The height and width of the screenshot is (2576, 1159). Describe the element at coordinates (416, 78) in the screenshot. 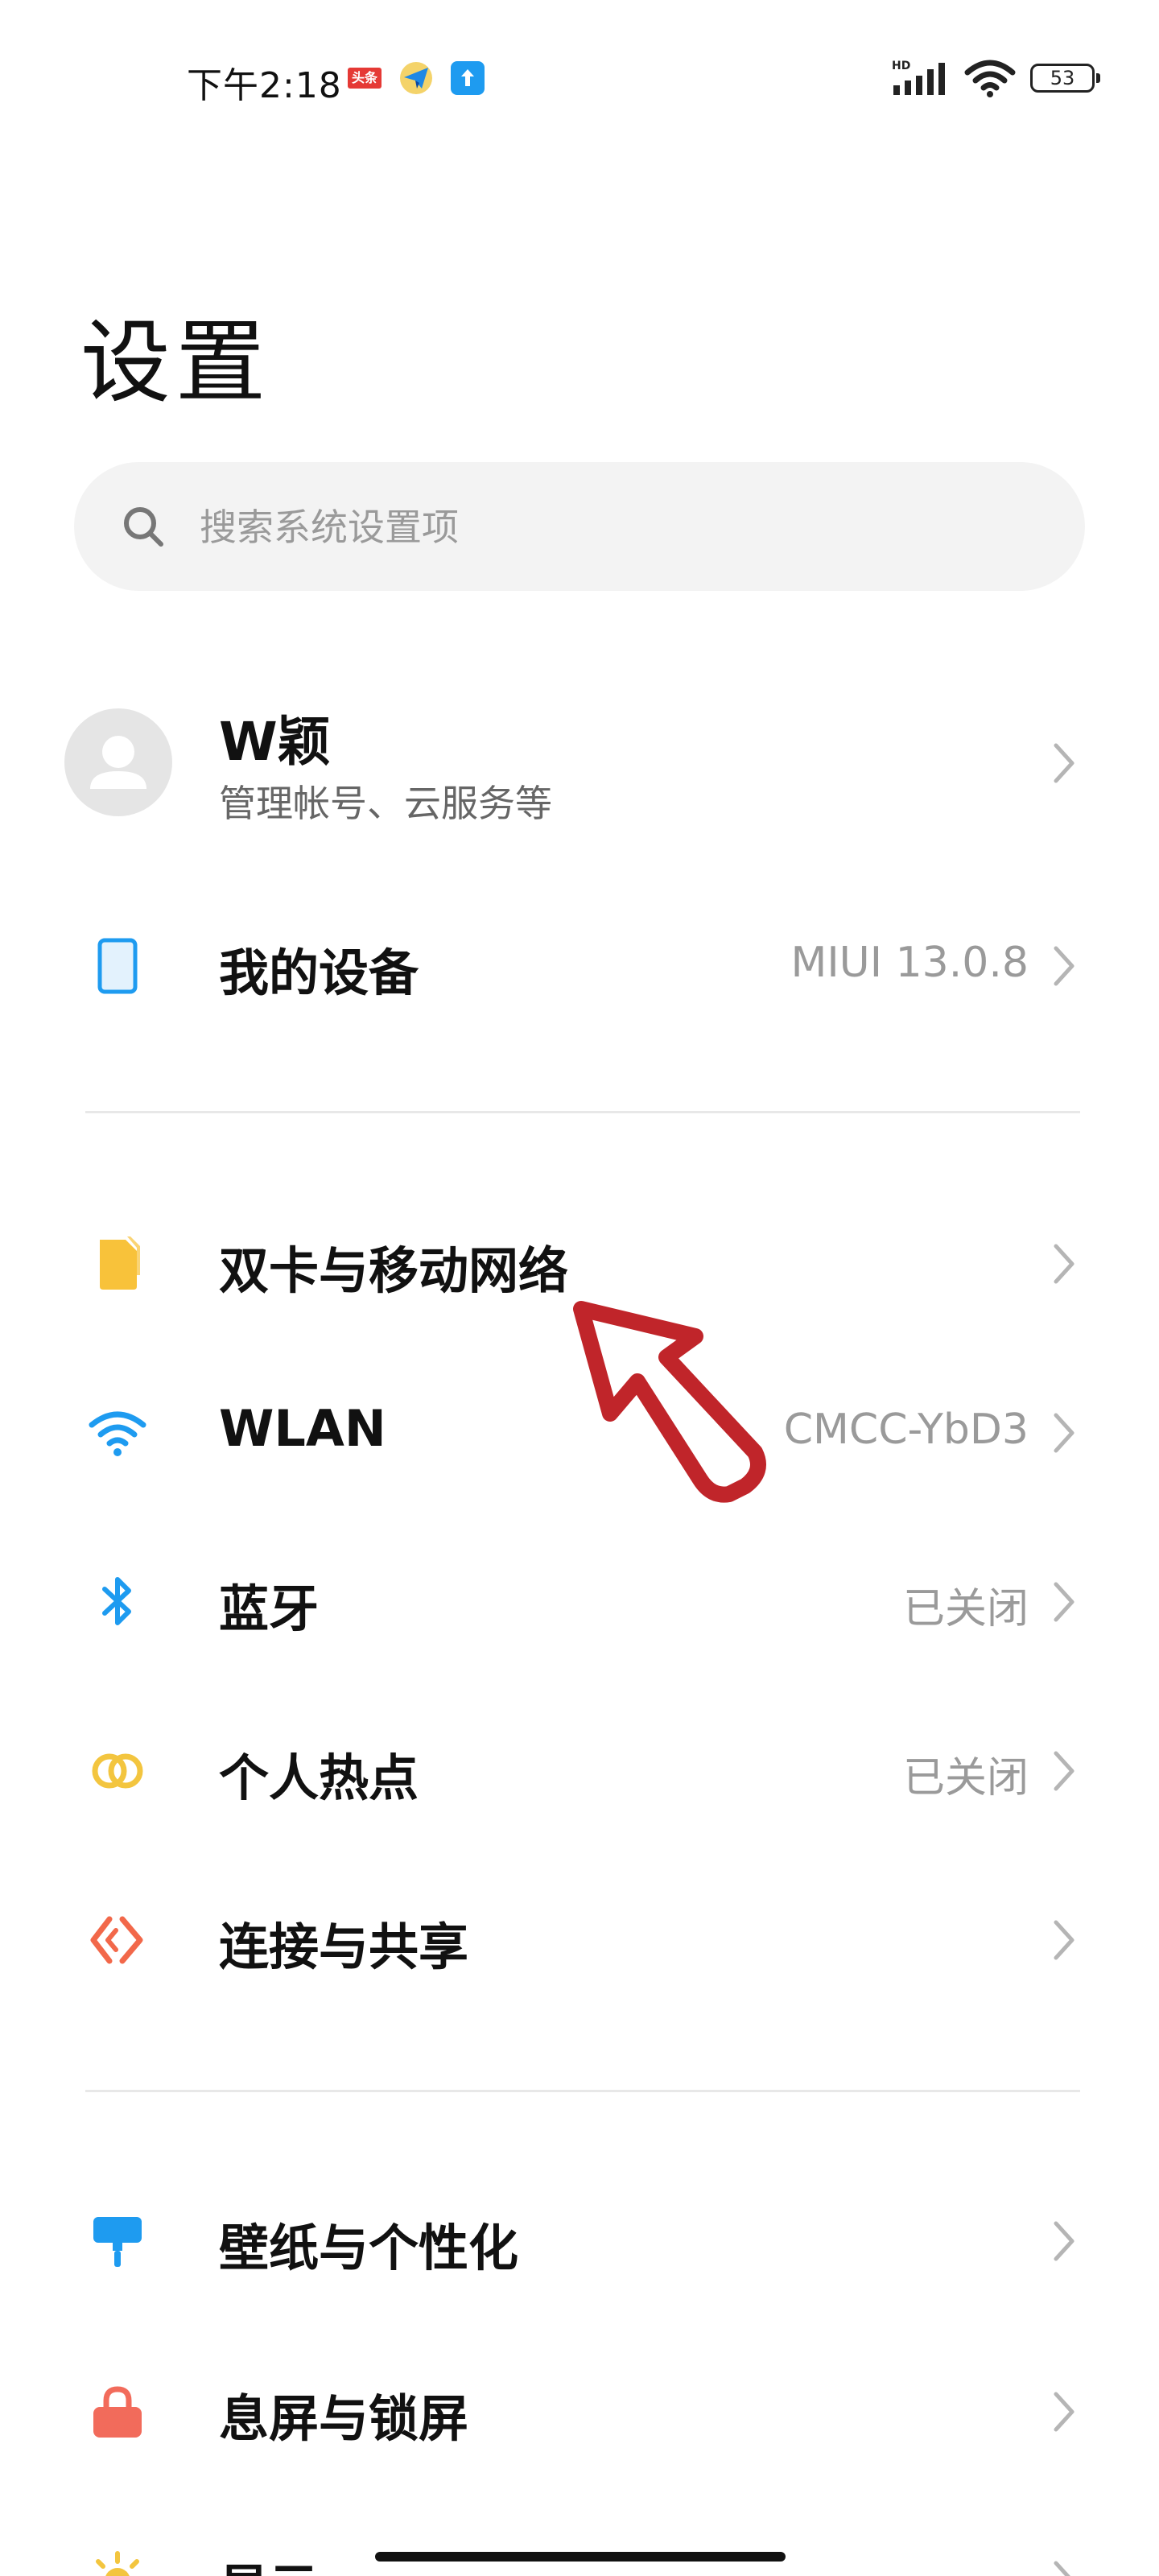

I see `paper-plane-notification-icon` at that location.